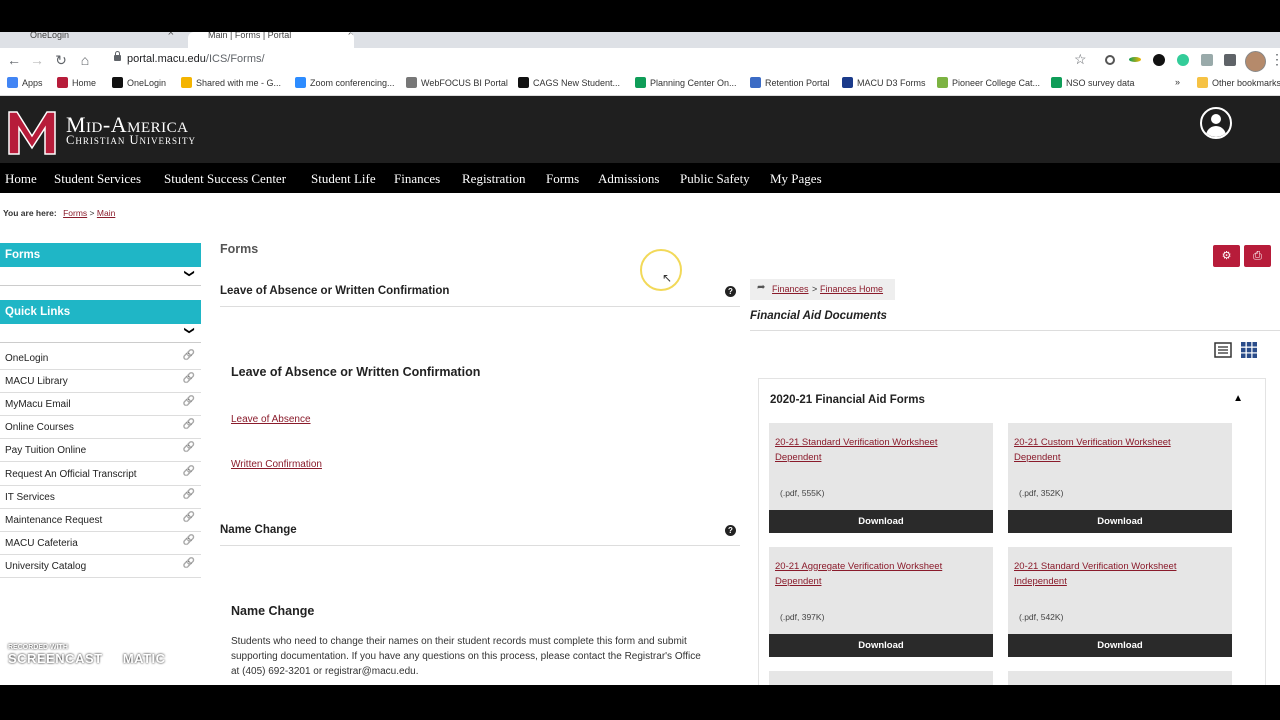 The width and height of the screenshot is (1280, 720). What do you see at coordinates (100, 405) in the screenshot?
I see `quick-link-item: MyMacu Email 🔗` at bounding box center [100, 405].